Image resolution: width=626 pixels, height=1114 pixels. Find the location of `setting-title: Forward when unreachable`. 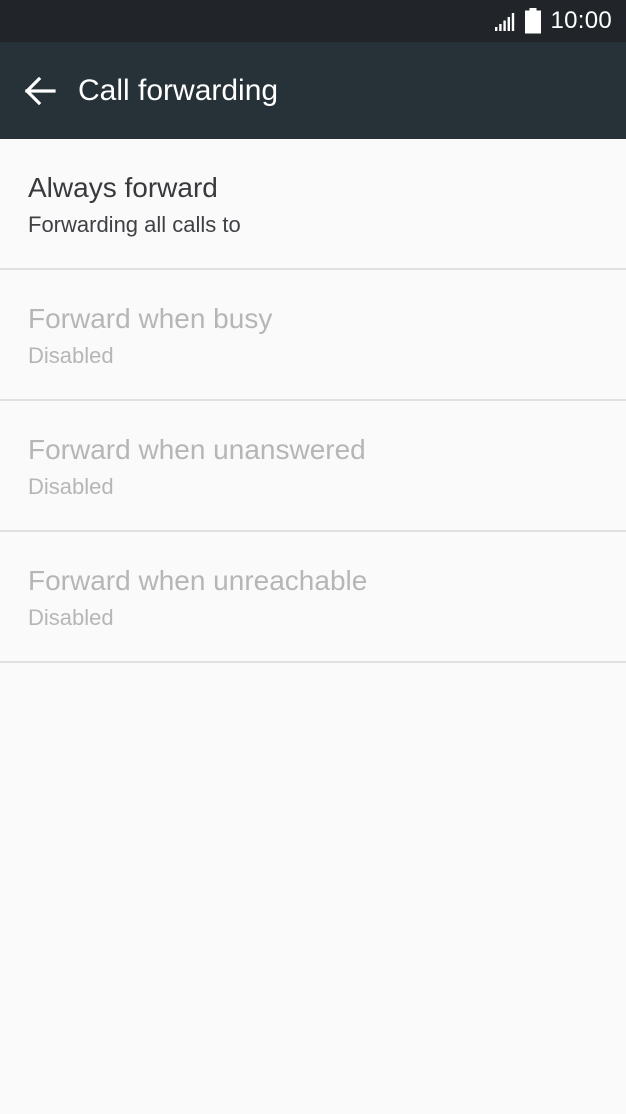

setting-title: Forward when unreachable is located at coordinates (198, 580).